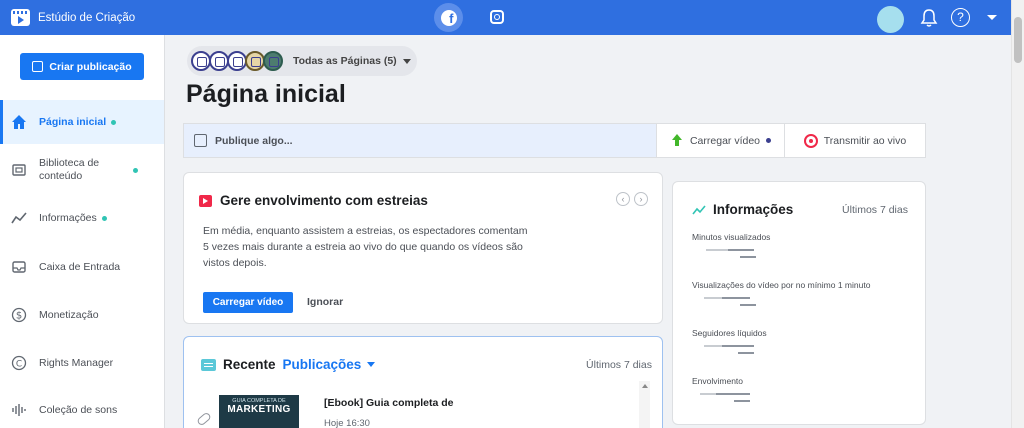 The width and height of the screenshot is (1024, 428). Describe the element at coordinates (497, 17) in the screenshot. I see `instagram-icon` at that location.